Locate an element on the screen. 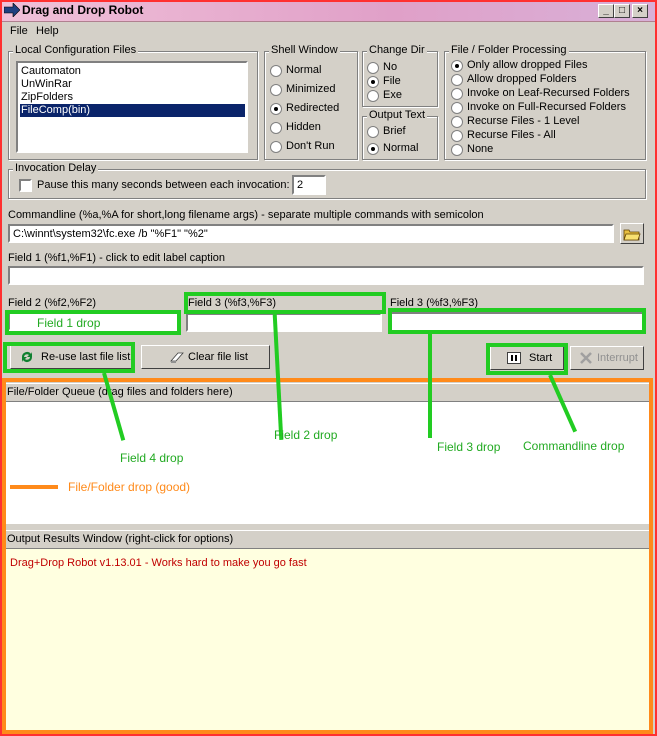  shell-option-label: Hidden is located at coordinates (303, 127).